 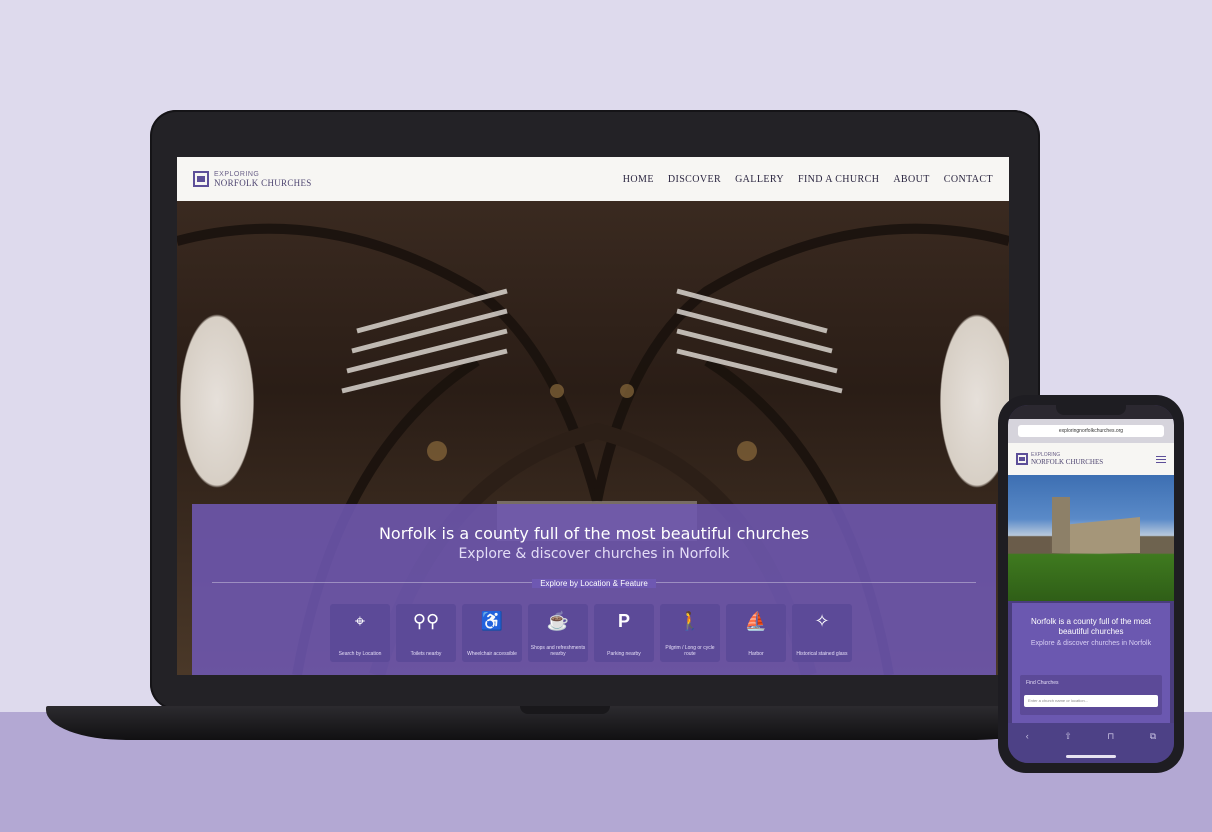 I want to click on refreshments-icon: ☕, so click(x=558, y=621).